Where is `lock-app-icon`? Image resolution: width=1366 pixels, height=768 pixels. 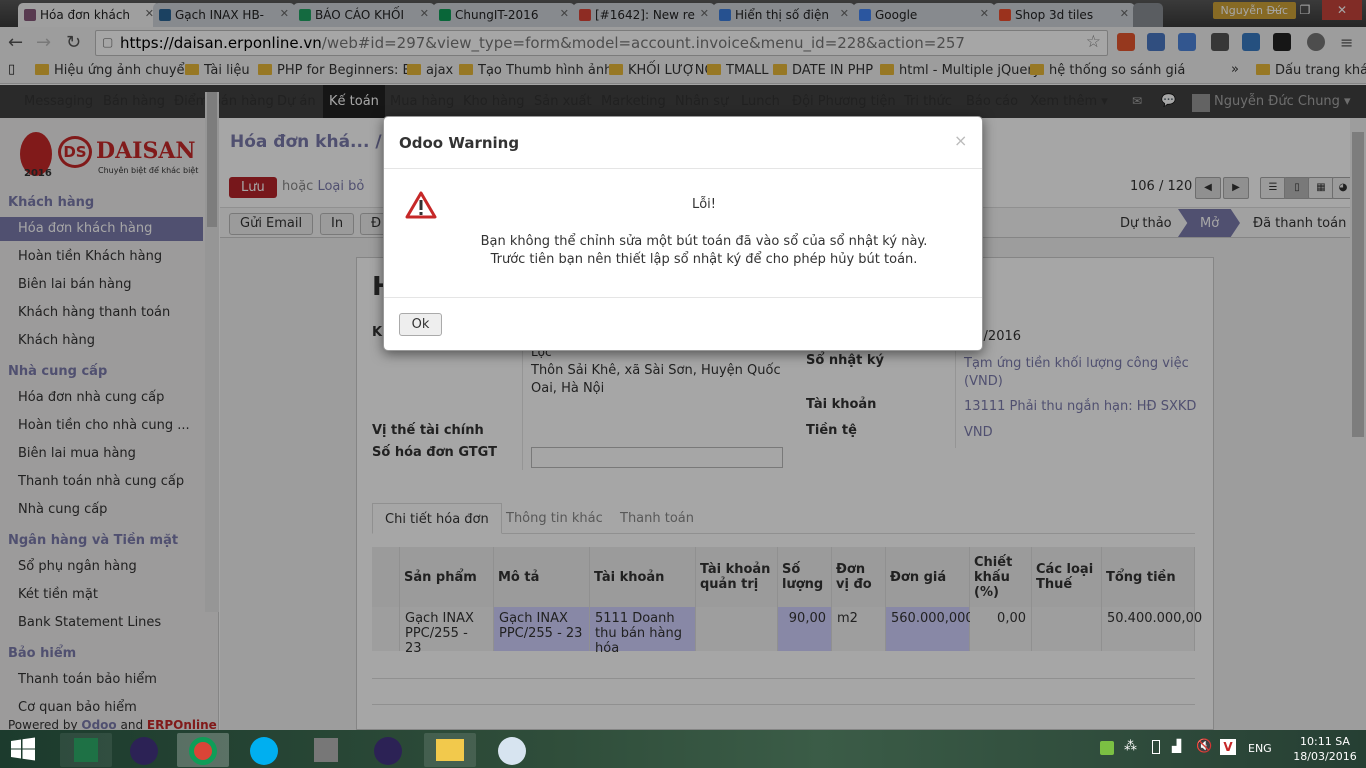 lock-app-icon is located at coordinates (326, 750).